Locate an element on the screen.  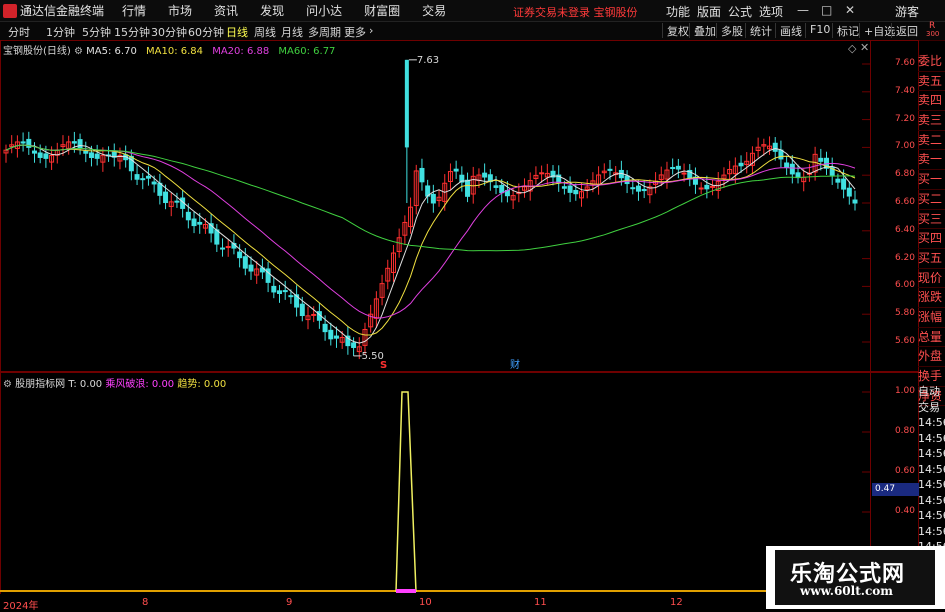
back-button: 返回 is located at coordinates (904, 30).